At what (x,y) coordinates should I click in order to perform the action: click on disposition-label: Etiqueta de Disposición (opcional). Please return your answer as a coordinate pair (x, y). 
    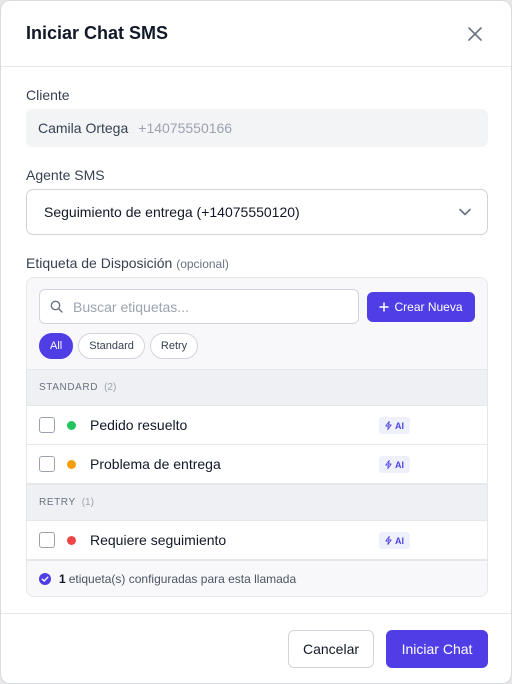
    Looking at the image, I should click on (127, 263).